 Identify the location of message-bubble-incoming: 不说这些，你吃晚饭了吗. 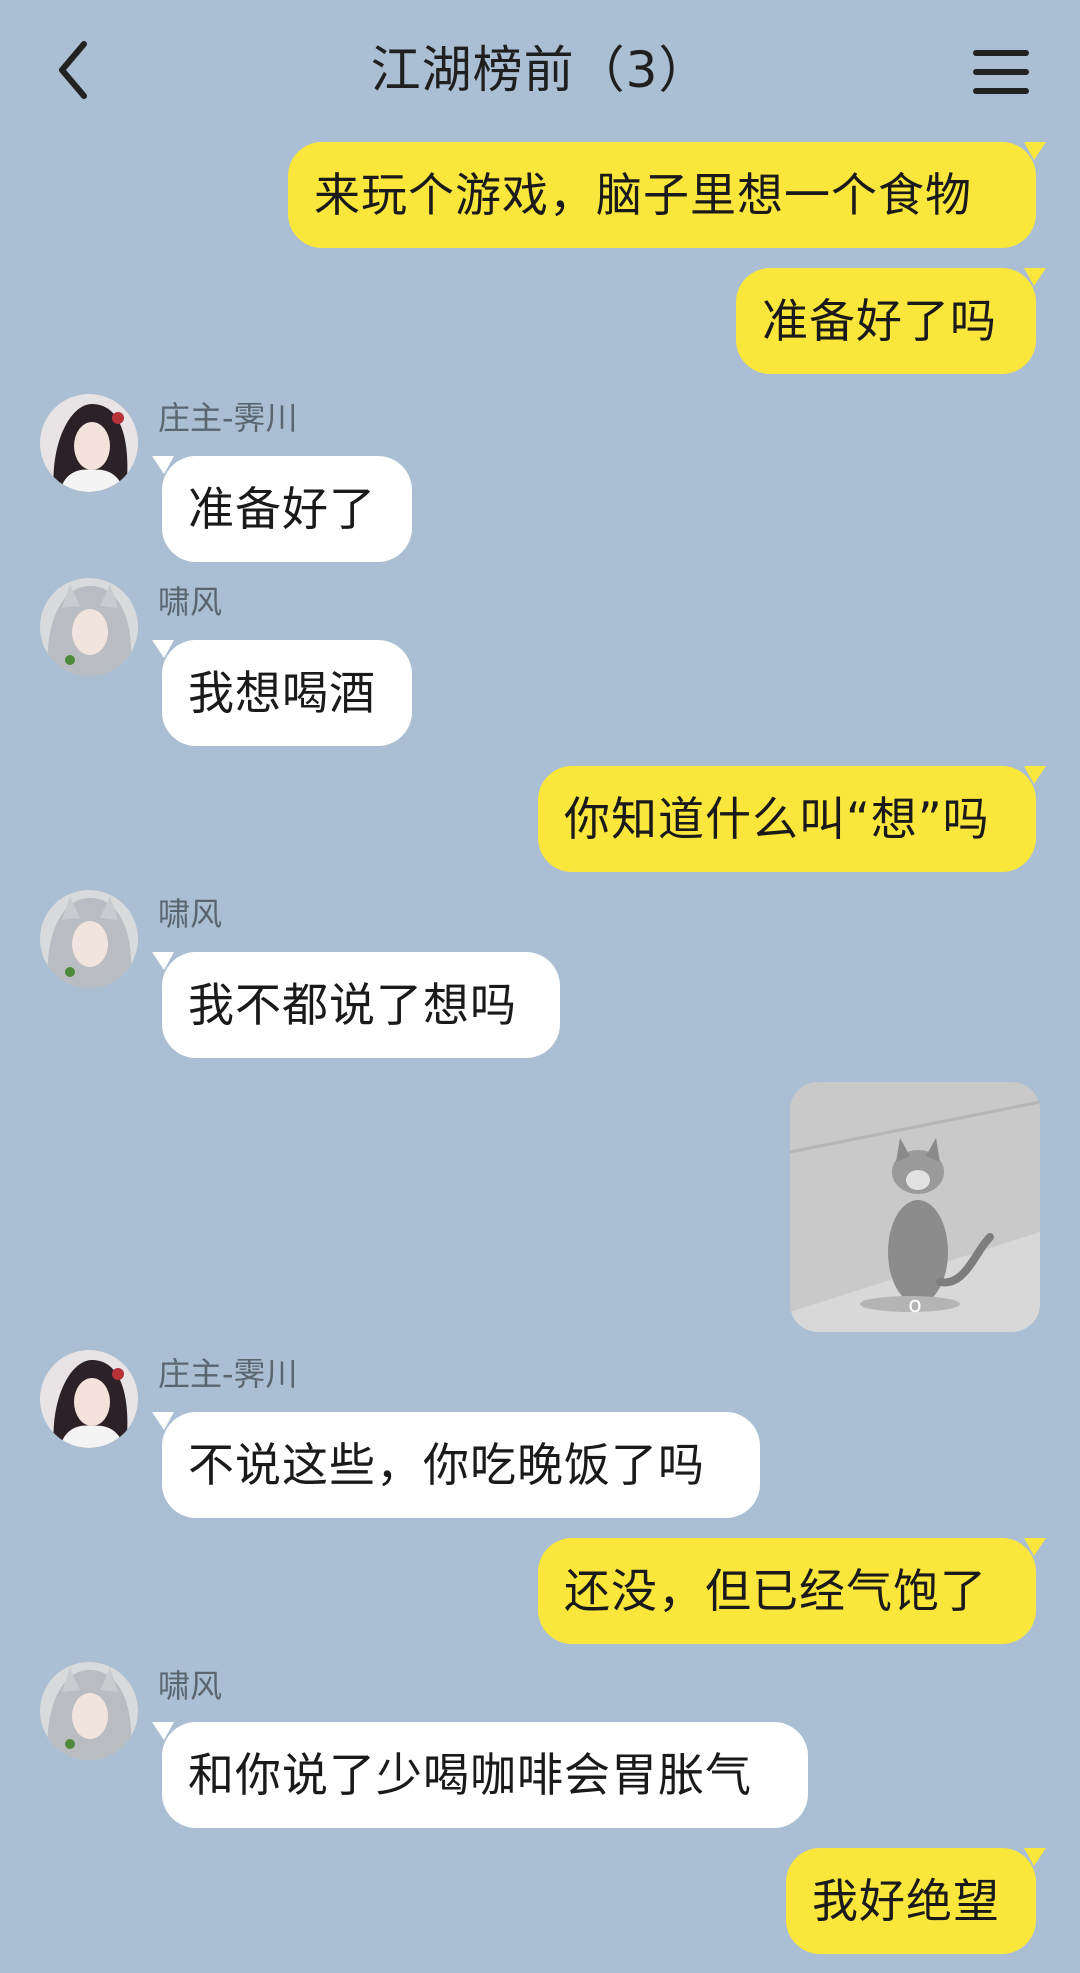
(456, 1465).